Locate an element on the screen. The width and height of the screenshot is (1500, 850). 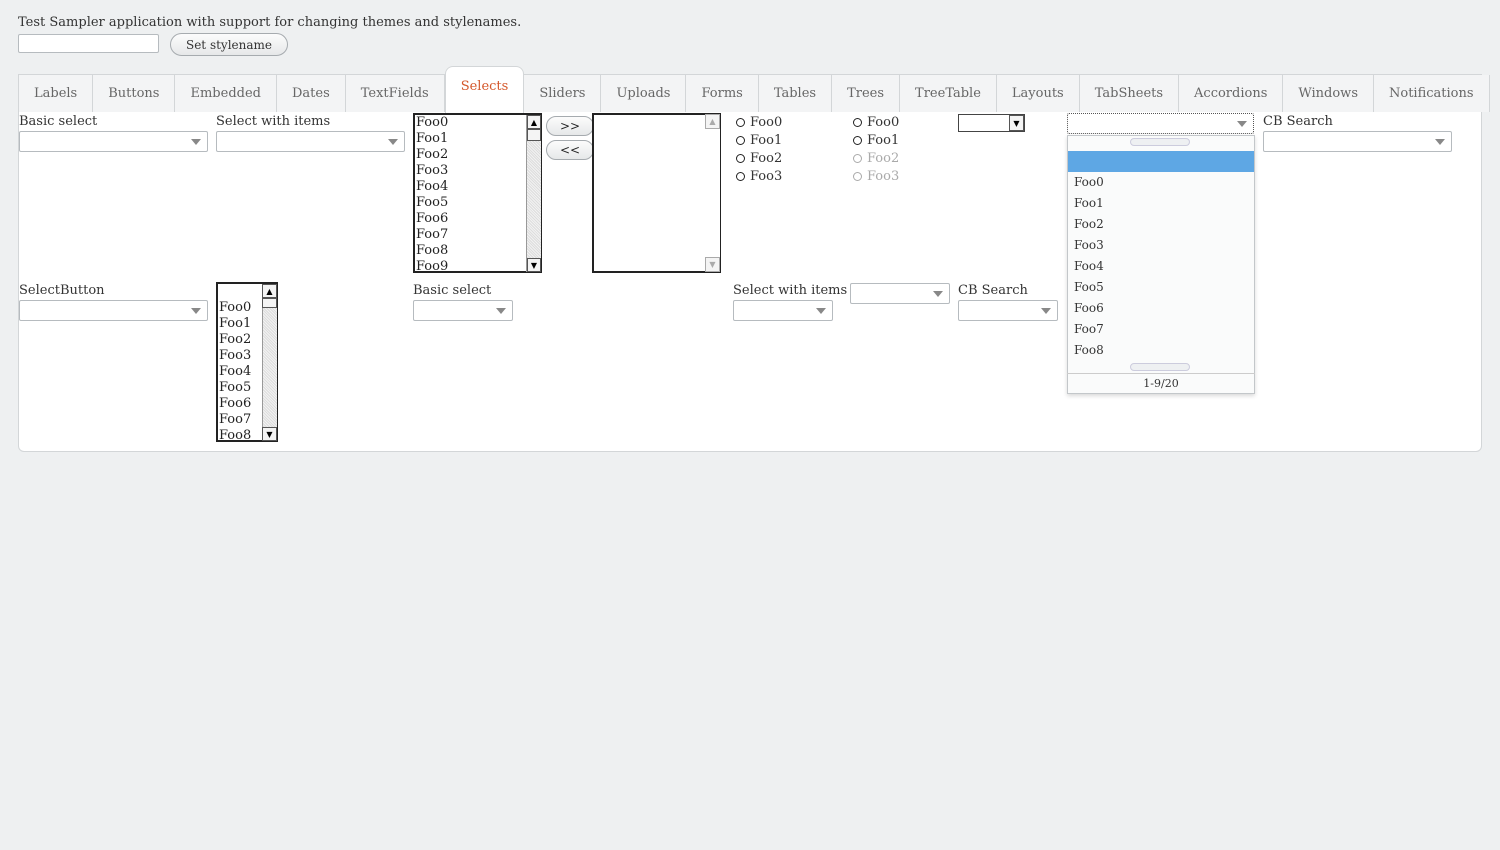
popup-status: 1-9/20 is located at coordinates (1161, 383).